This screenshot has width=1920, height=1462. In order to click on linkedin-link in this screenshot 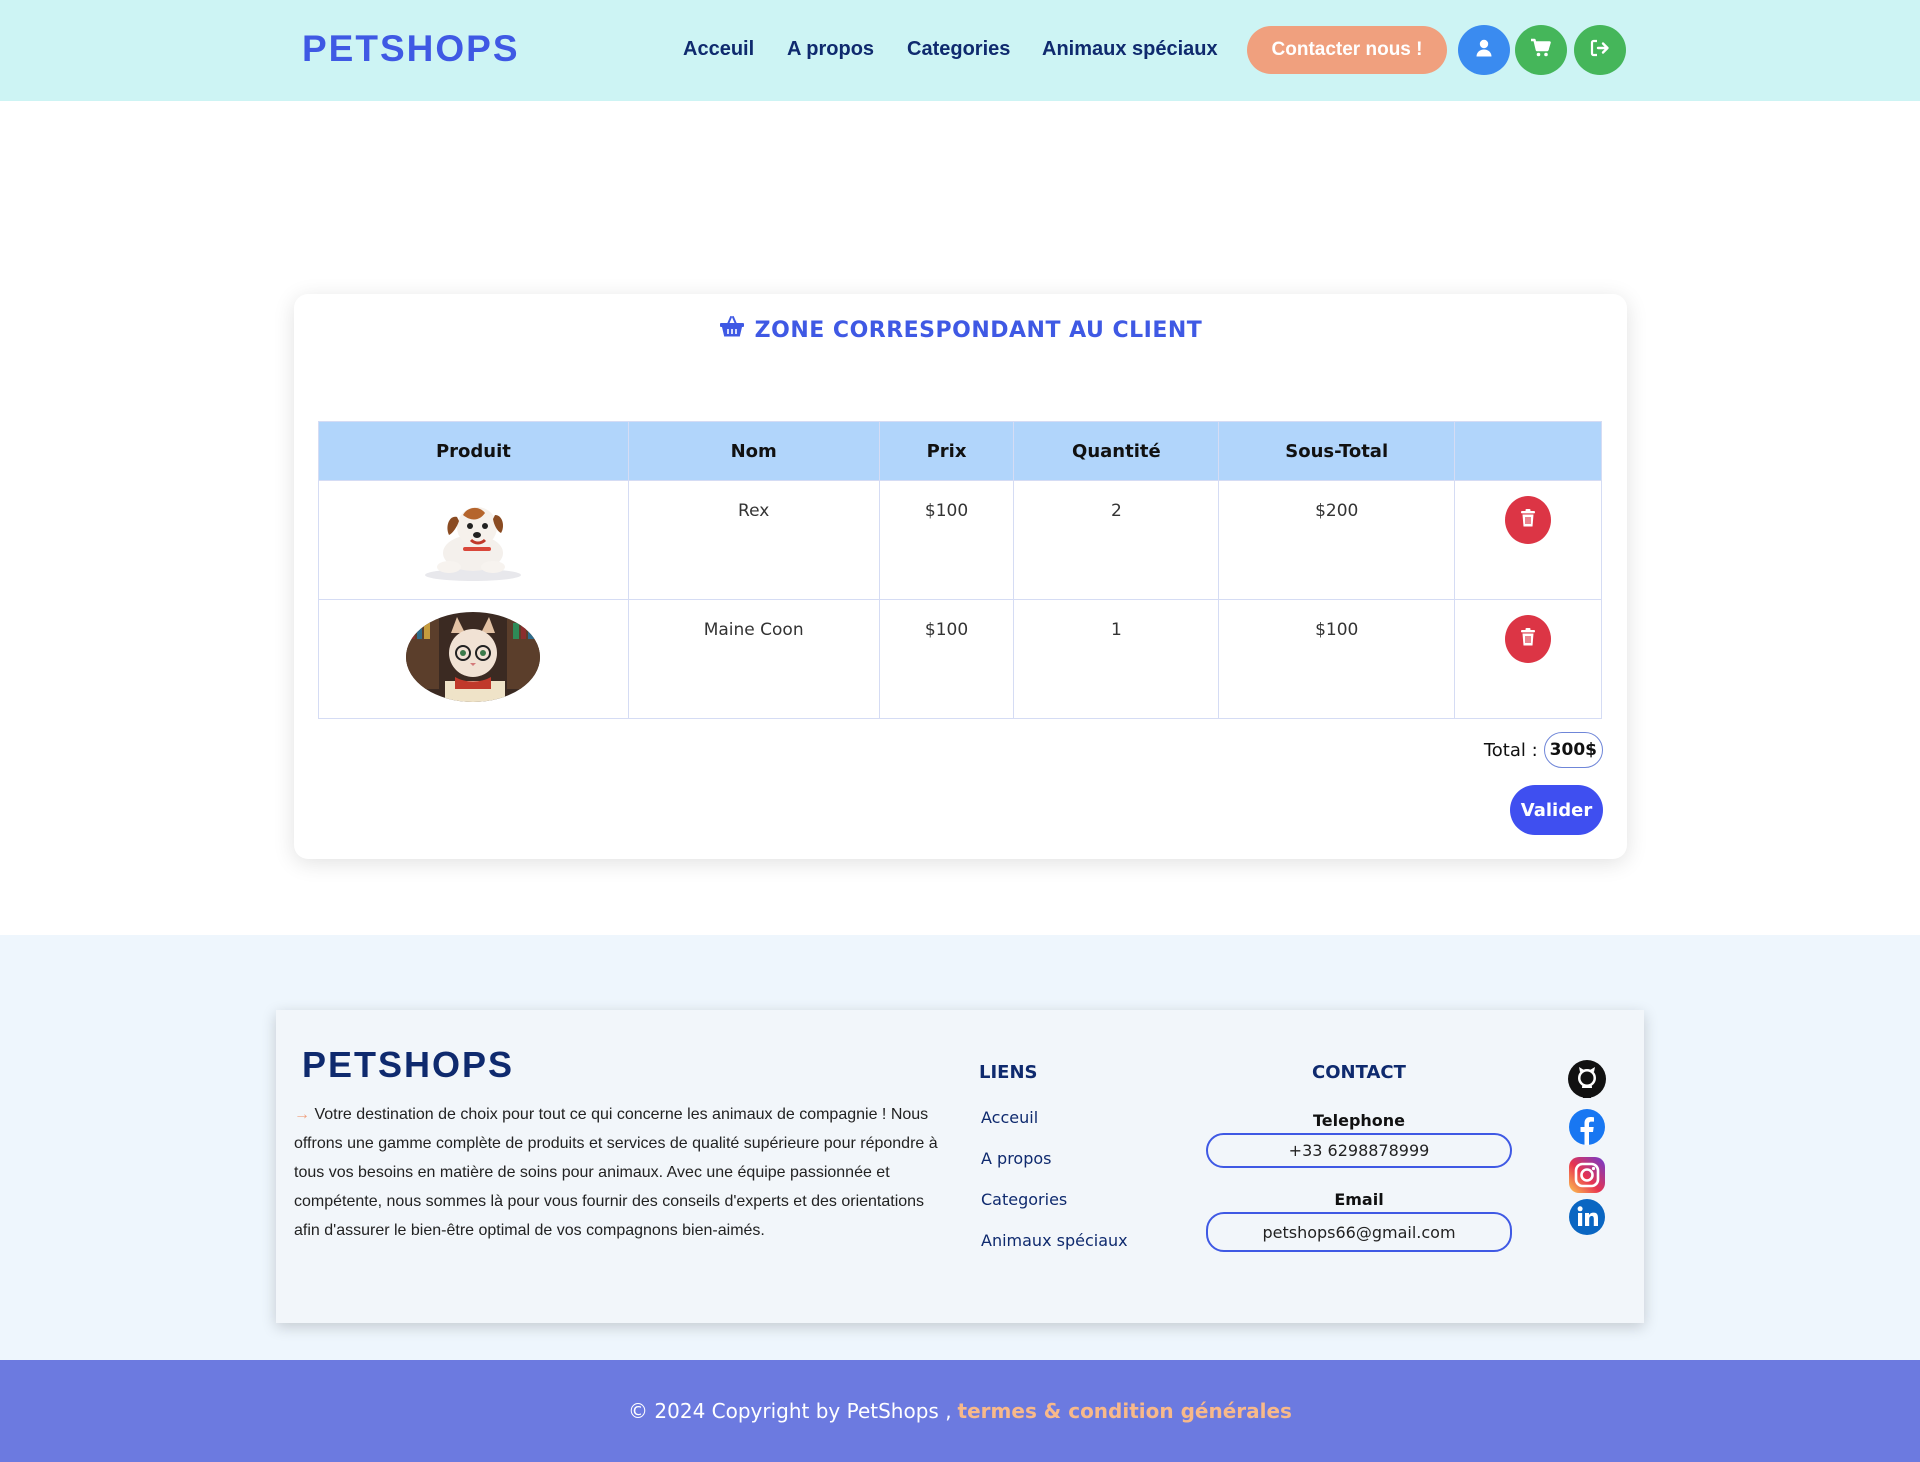, I will do `click(1587, 1219)`.